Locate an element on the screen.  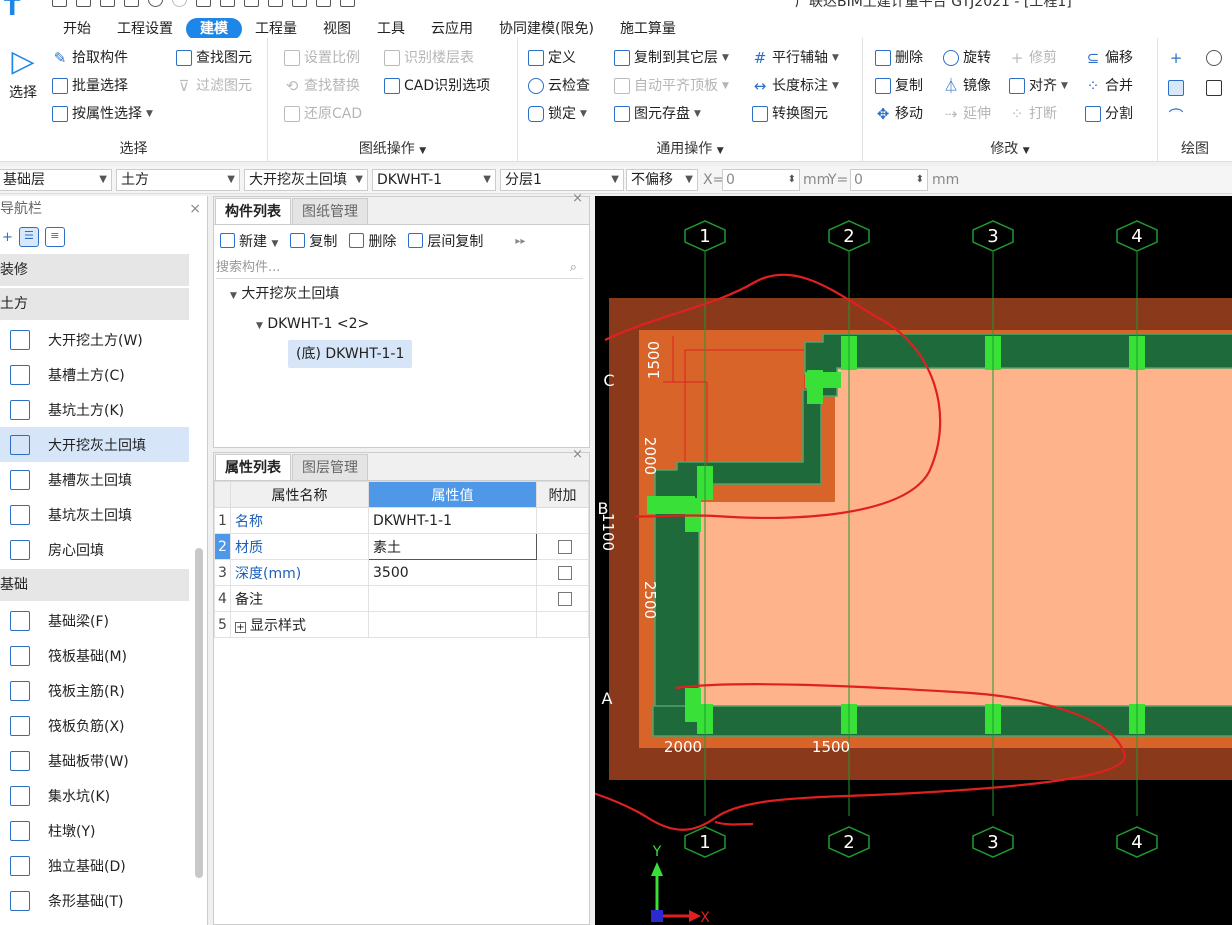
type-select: 大开挖灰土回填 ▼ is located at coordinates (306, 180).